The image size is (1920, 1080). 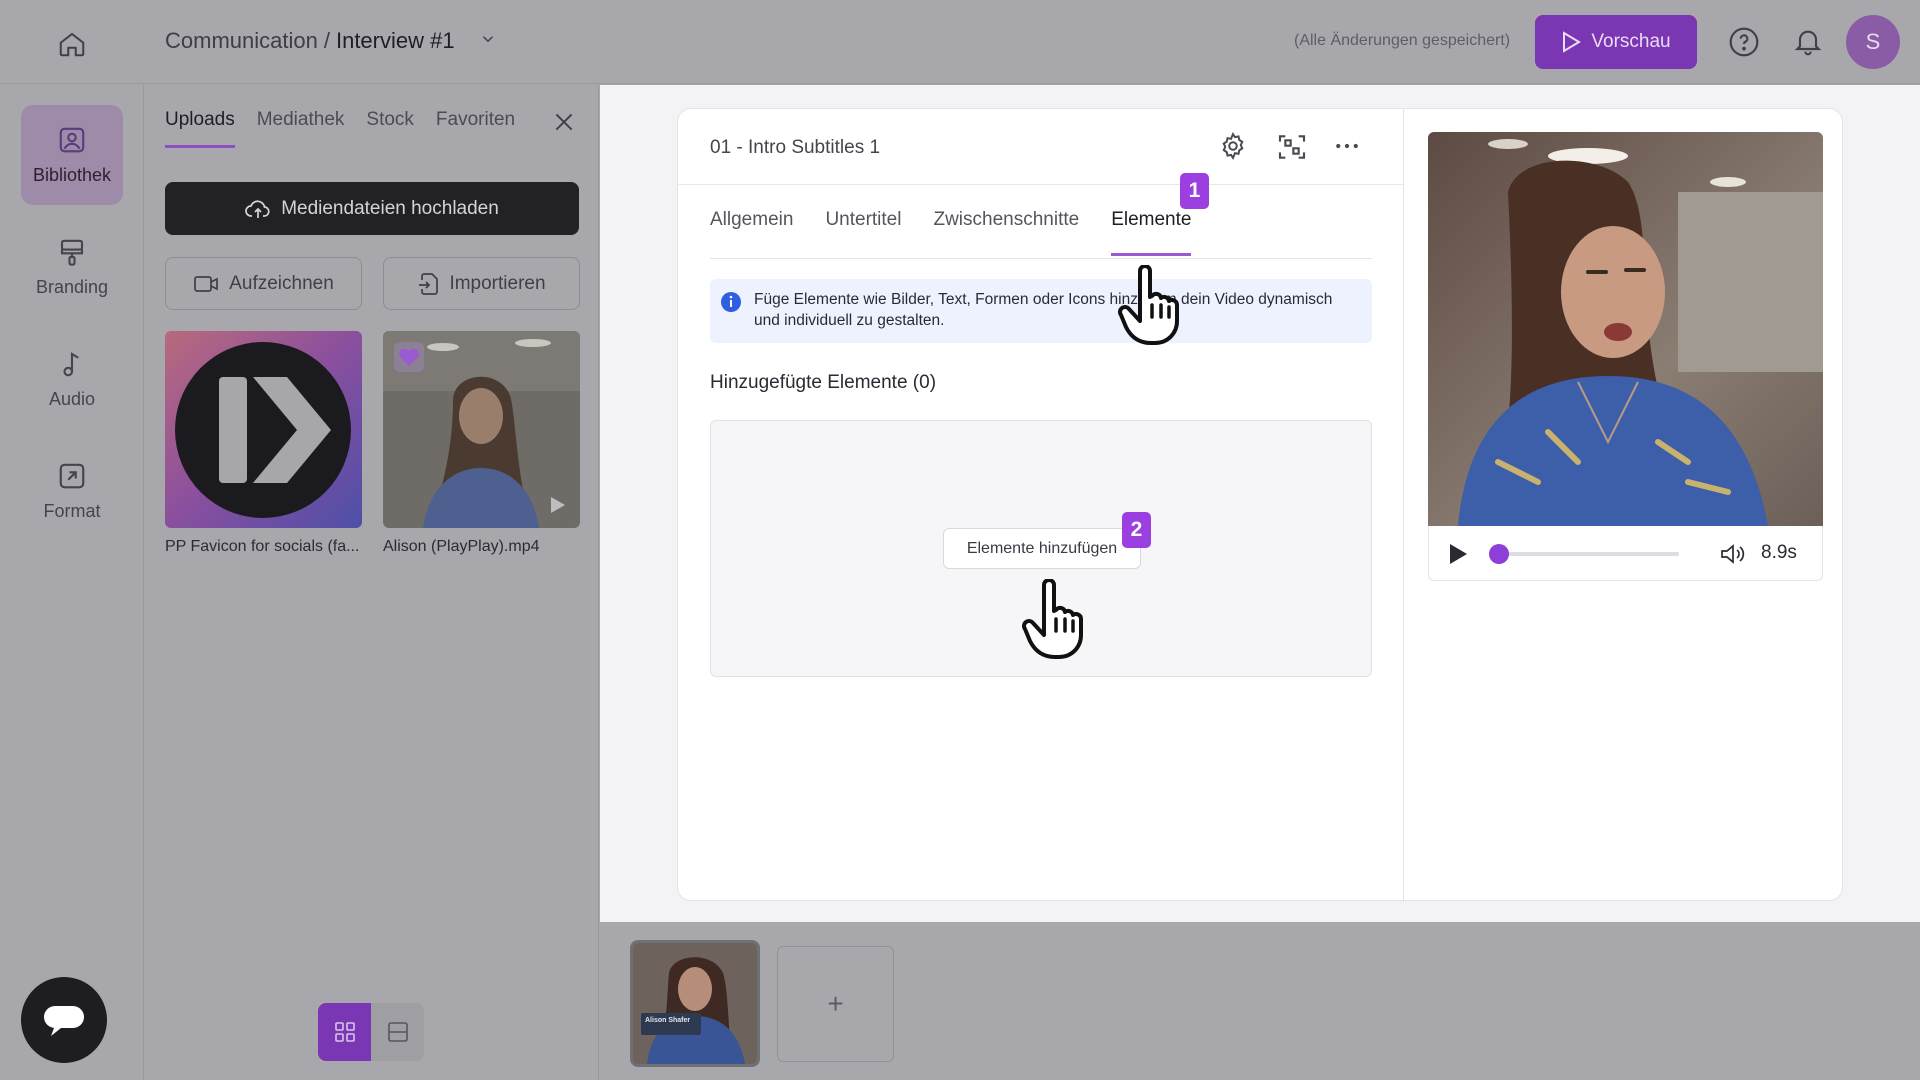 I want to click on video-player-controls: 8.9s, so click(x=1625, y=553).